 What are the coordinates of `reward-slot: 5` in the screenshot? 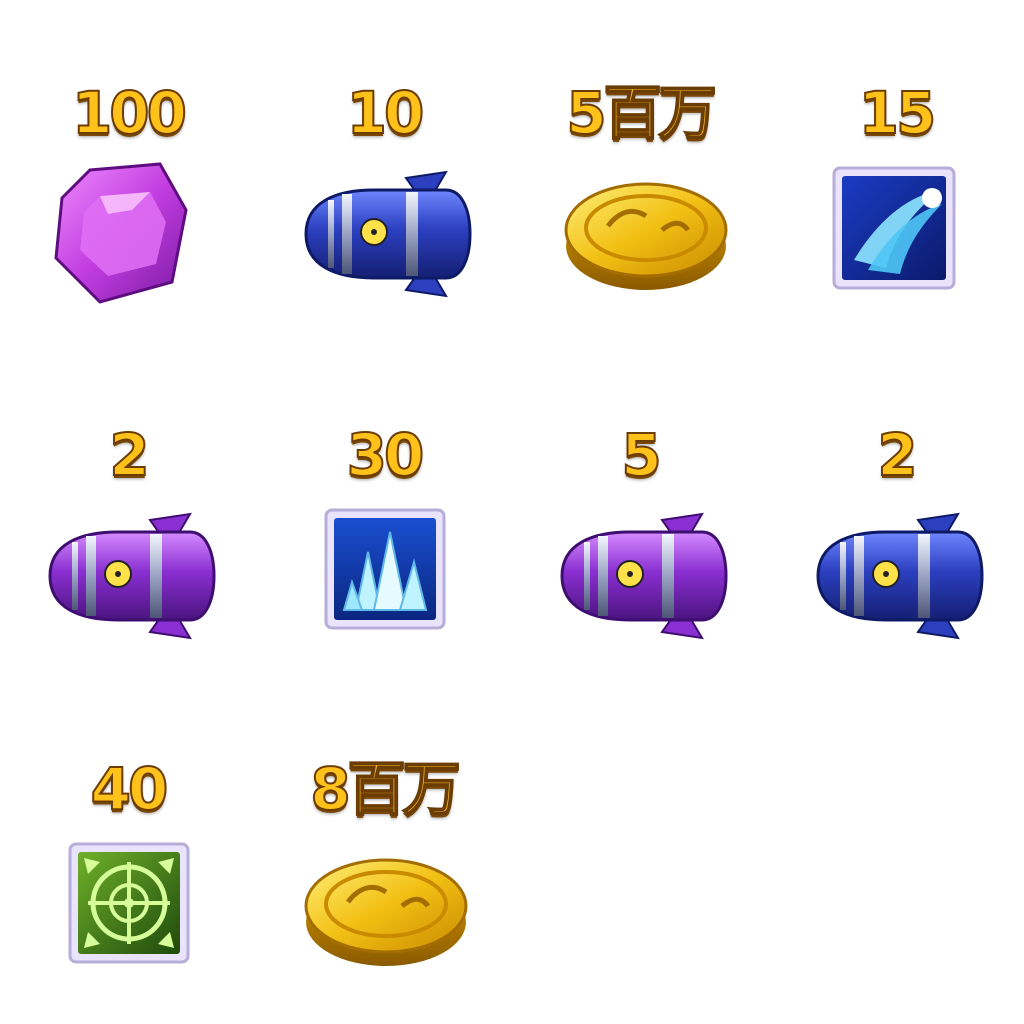 It's located at (640, 502).